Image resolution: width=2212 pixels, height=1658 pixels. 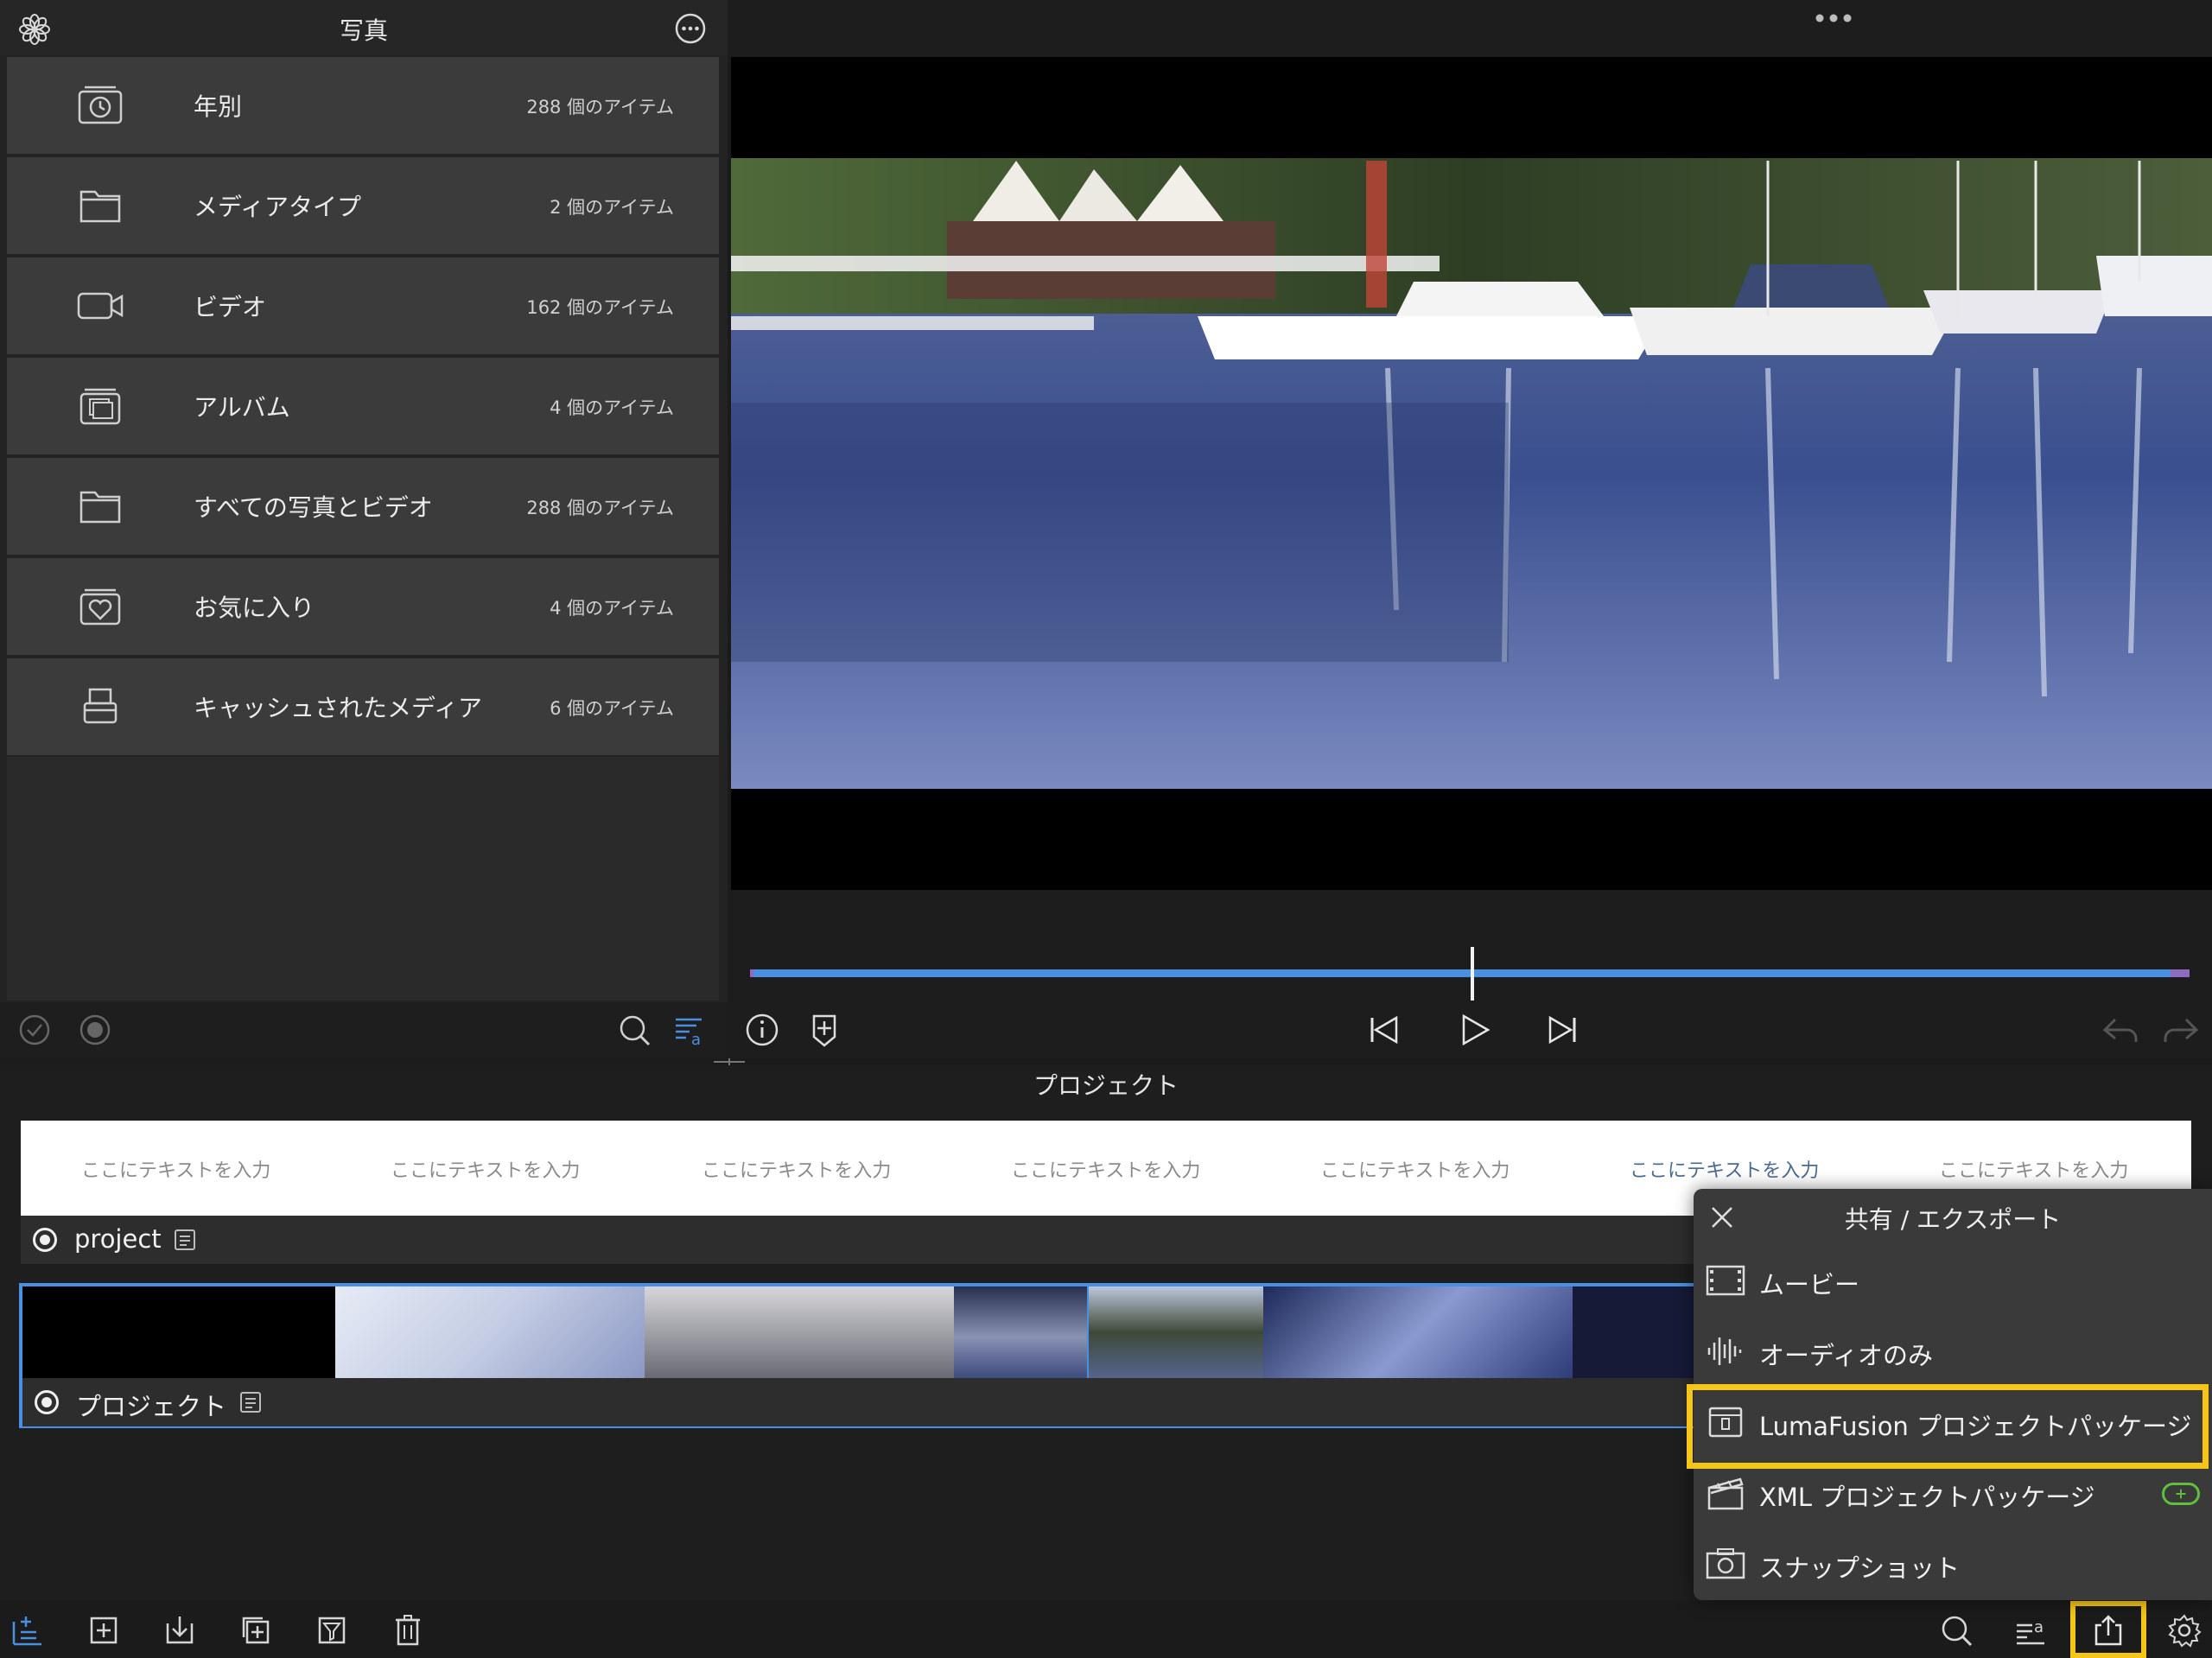 I want to click on export-movie-option: ムービー, so click(x=1953, y=1280).